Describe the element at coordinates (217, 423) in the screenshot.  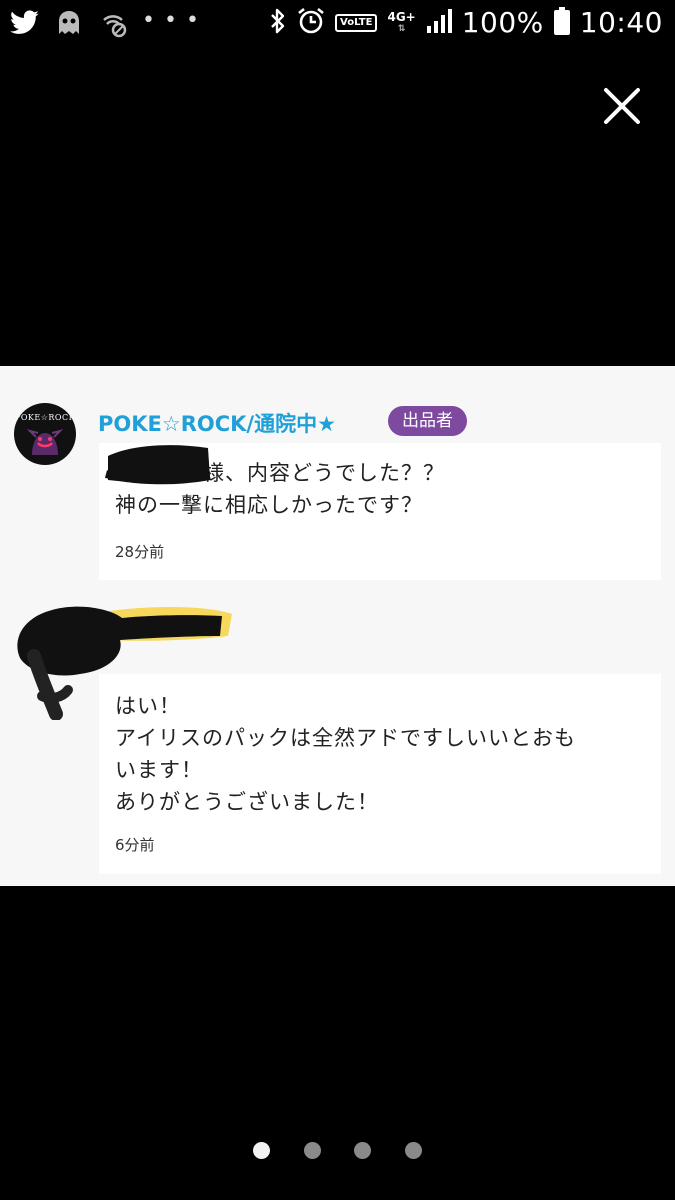
I see `seller-name: POKE☆ROCK/通院中★` at that location.